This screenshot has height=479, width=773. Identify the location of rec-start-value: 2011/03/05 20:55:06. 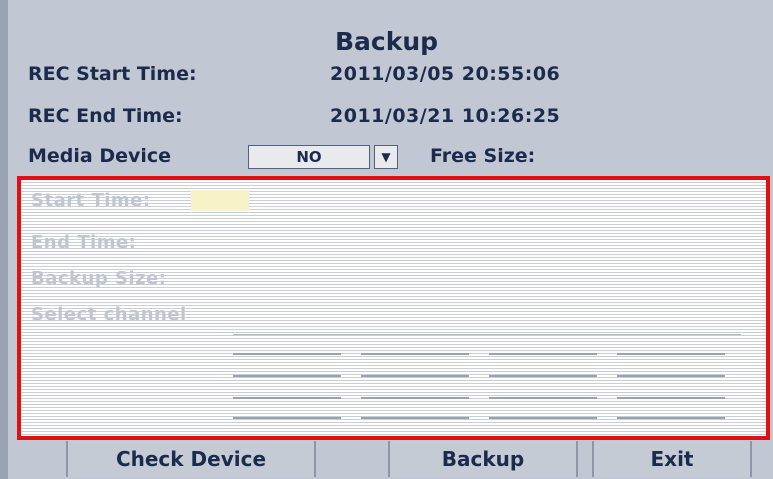
(445, 74).